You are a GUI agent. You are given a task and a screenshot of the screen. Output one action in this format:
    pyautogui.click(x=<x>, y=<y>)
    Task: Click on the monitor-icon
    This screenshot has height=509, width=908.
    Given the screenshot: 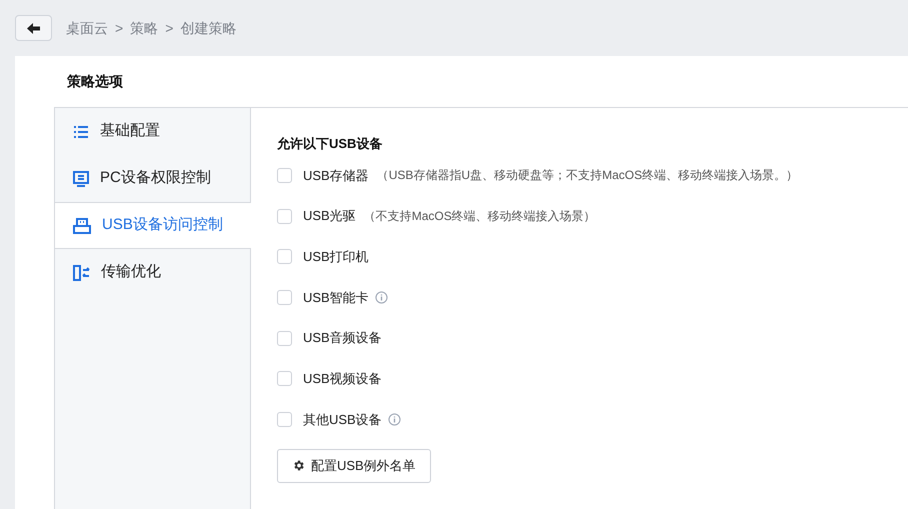 What is the action you would take?
    pyautogui.click(x=81, y=178)
    